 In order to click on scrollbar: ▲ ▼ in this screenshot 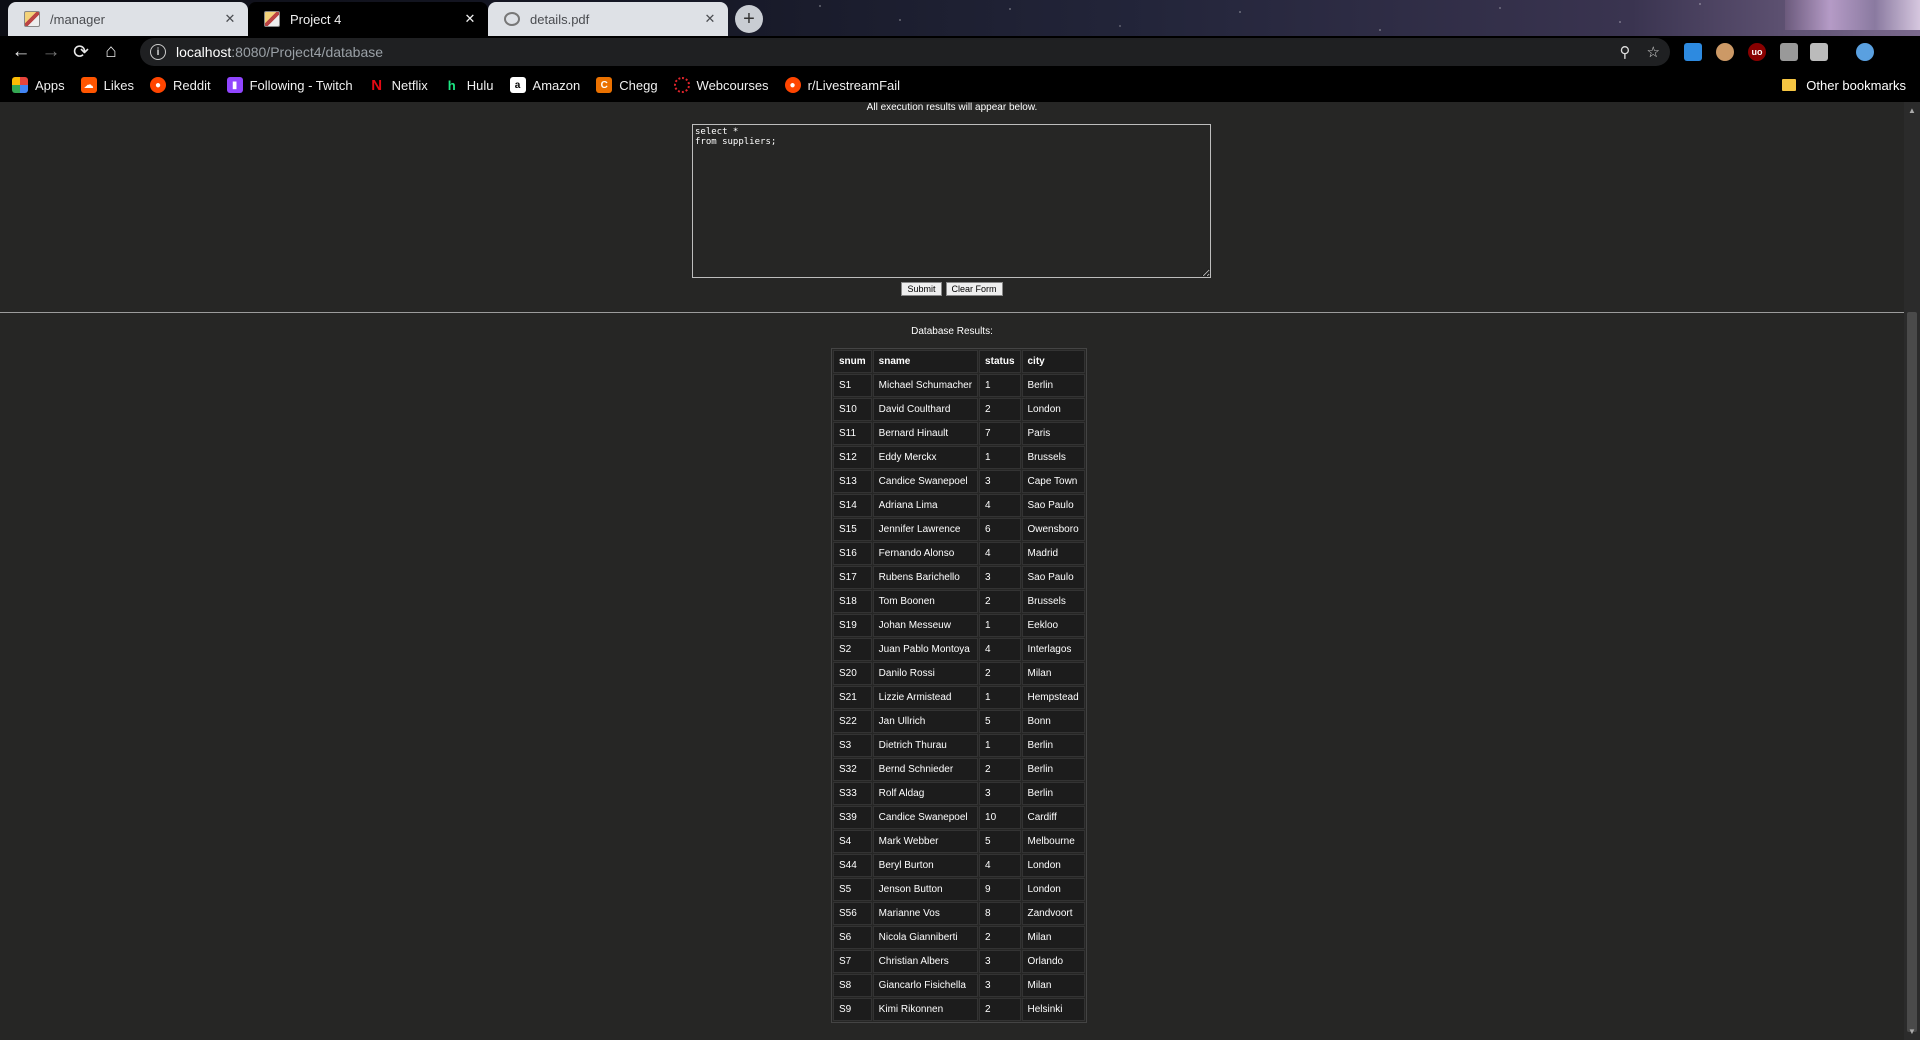, I will do `click(1912, 571)`.